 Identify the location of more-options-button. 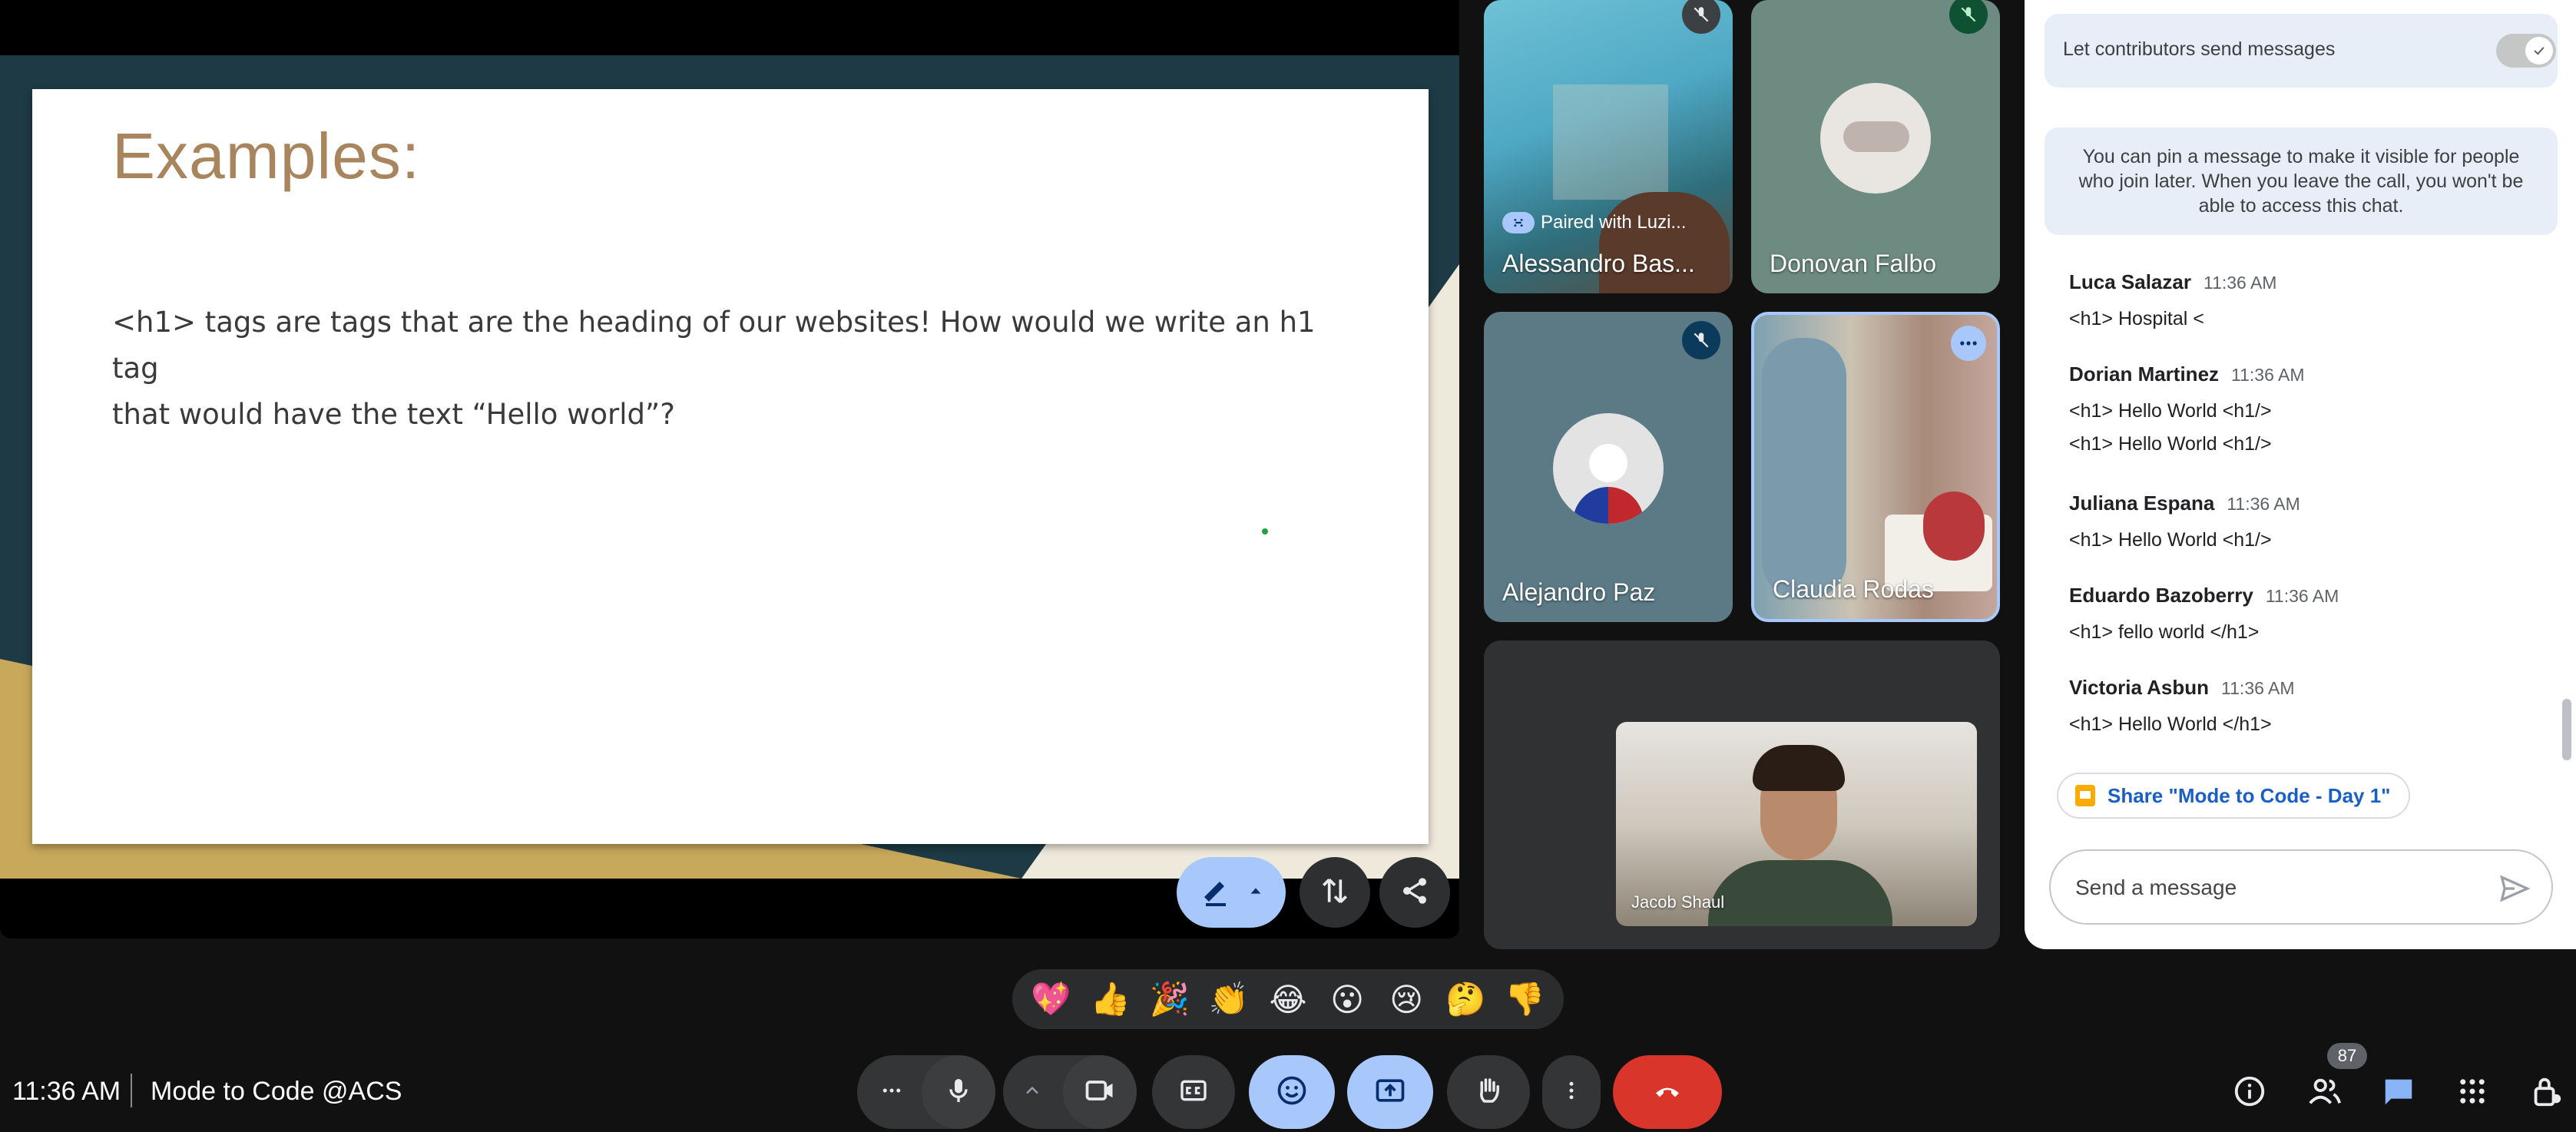
(1571, 1092).